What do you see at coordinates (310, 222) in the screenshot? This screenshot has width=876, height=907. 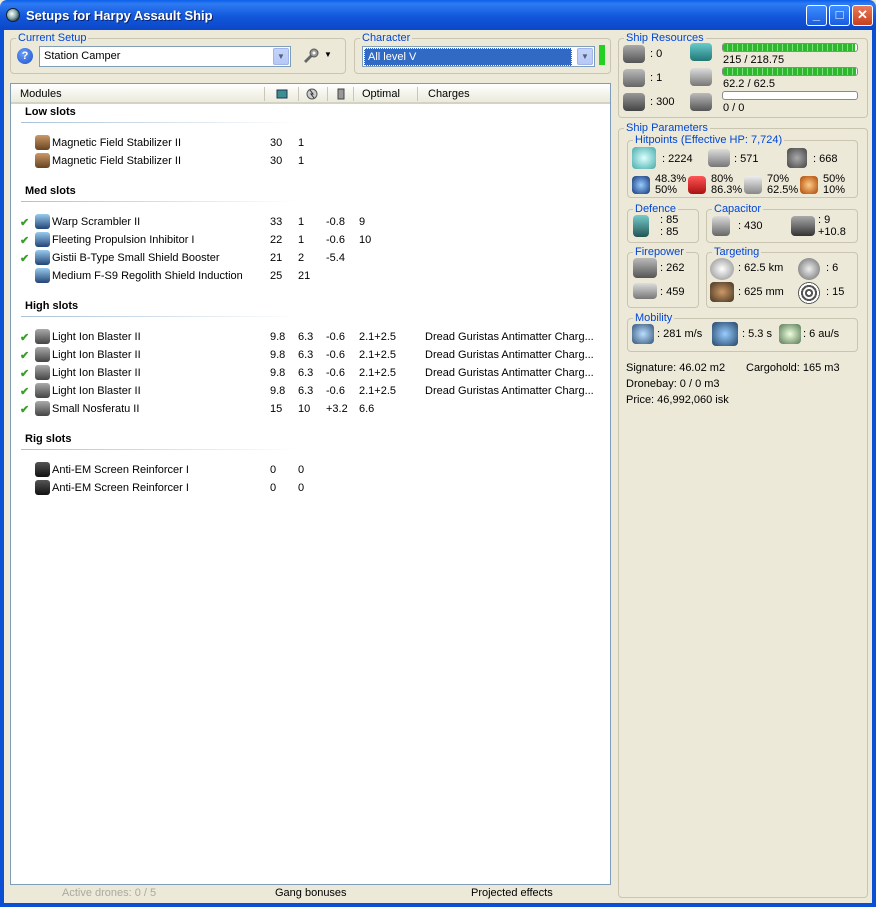 I see `module-row: ✔ Warp Scrambler II 33 1 -0.8 9` at bounding box center [310, 222].